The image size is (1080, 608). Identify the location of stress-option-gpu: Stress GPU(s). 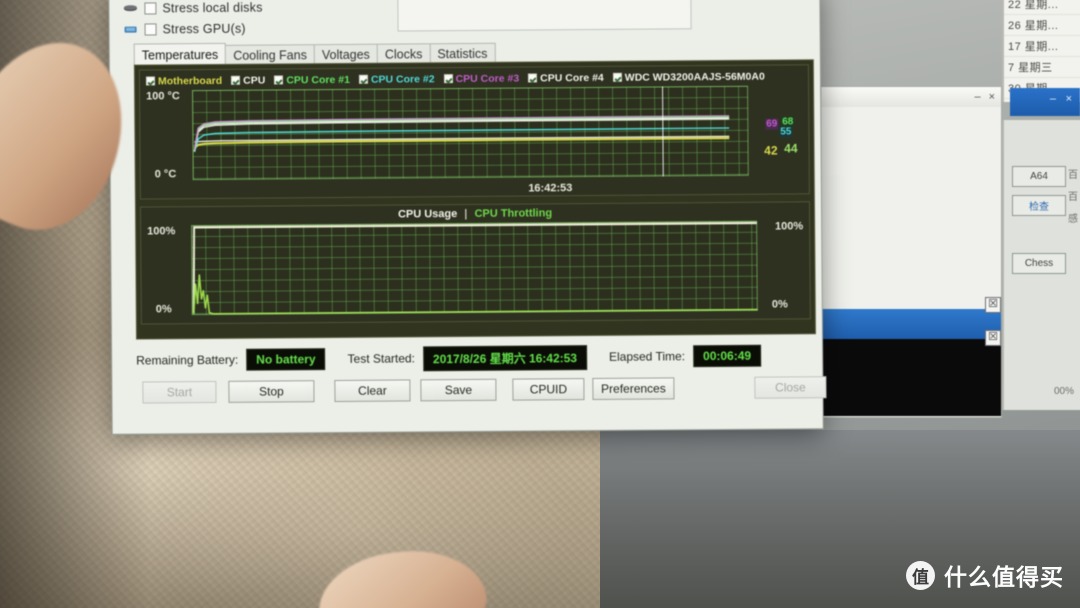
(414, 27).